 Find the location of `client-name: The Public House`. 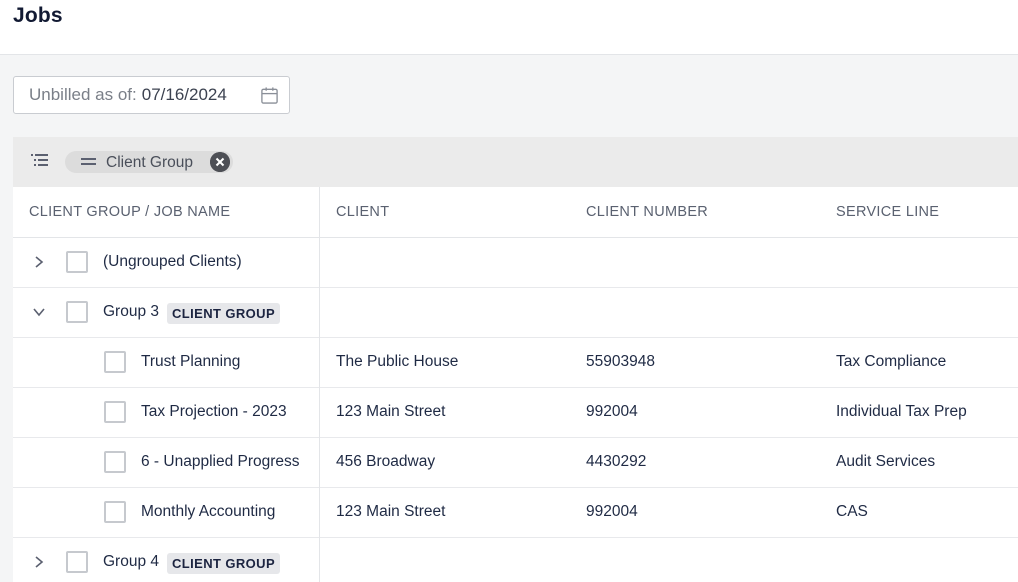

client-name: The Public House is located at coordinates (397, 361).